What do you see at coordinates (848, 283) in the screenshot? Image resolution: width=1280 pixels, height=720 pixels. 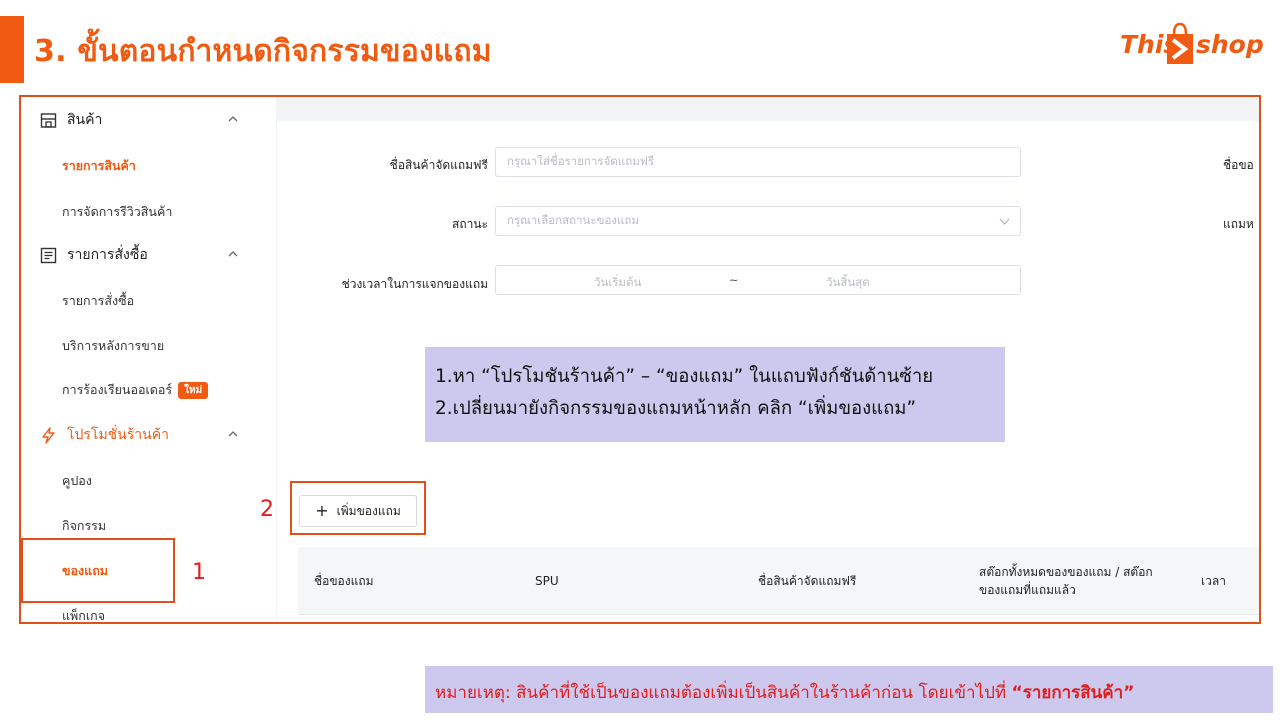 I see `end-date-placeholder: วันสิ้นสุด` at bounding box center [848, 283].